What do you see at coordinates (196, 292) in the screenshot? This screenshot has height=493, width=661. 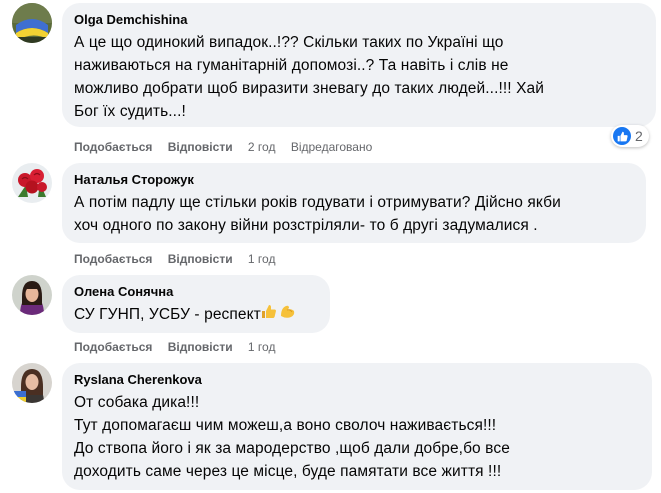 I see `author-name: Олена Сонячна` at bounding box center [196, 292].